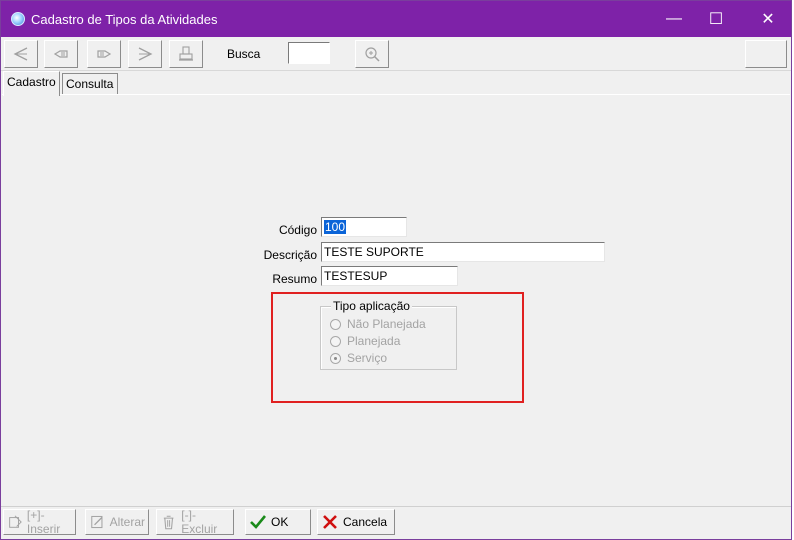 The width and height of the screenshot is (794, 540). I want to click on insert-icon, so click(15, 521).